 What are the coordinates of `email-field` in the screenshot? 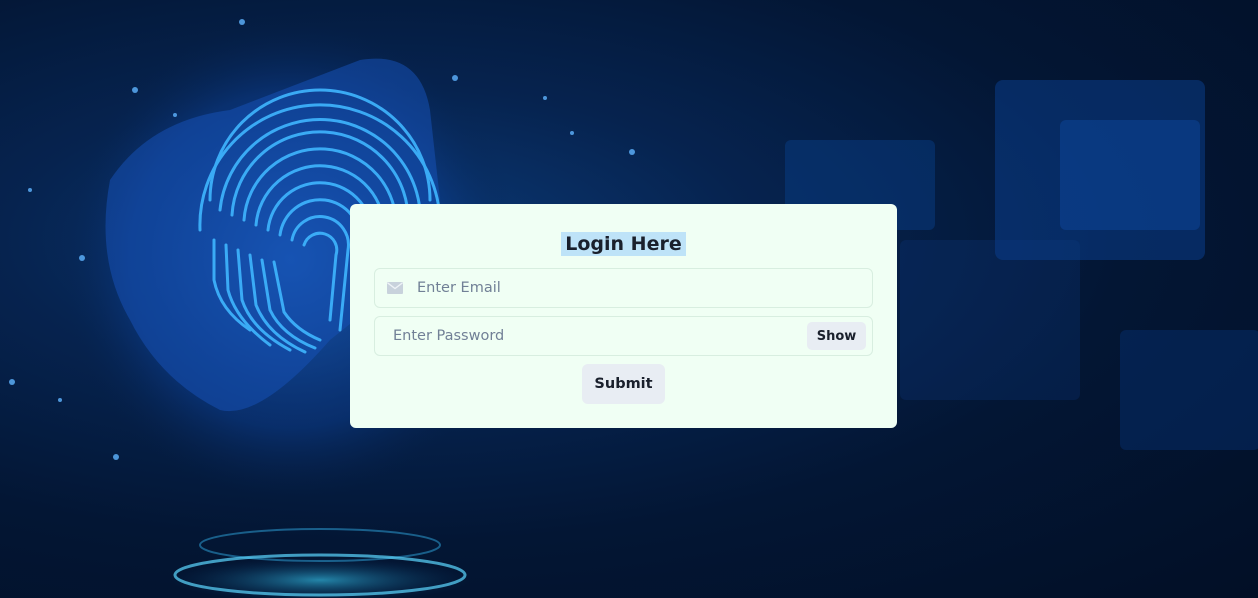 It's located at (623, 288).